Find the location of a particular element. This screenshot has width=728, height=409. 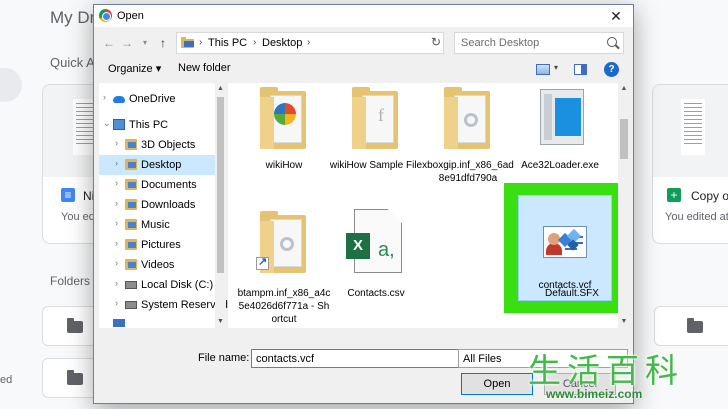

file-label: wikiHow is located at coordinates (284, 165).